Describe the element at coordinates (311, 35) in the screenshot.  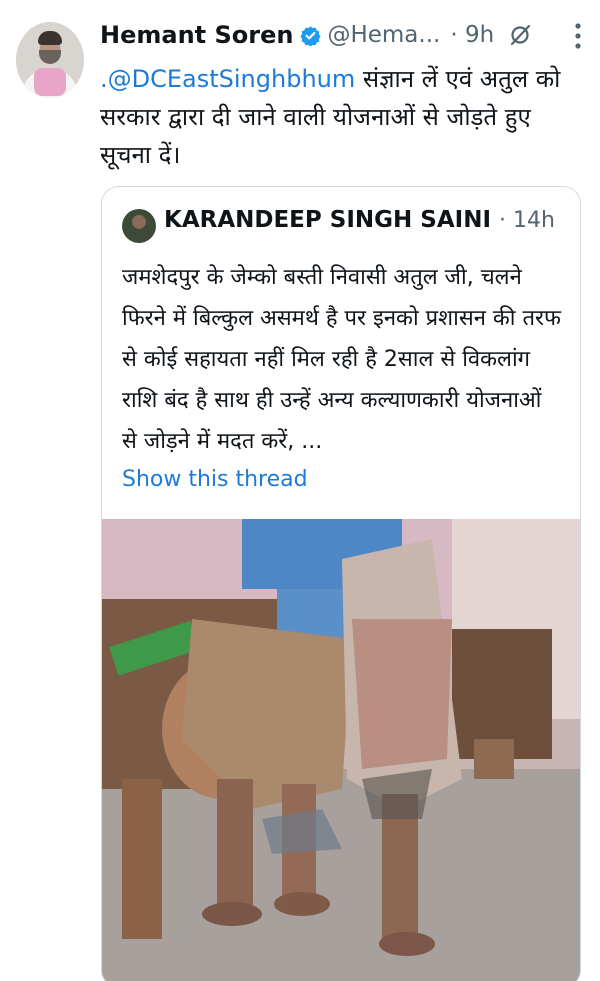
I see `verified-badge-icon` at that location.